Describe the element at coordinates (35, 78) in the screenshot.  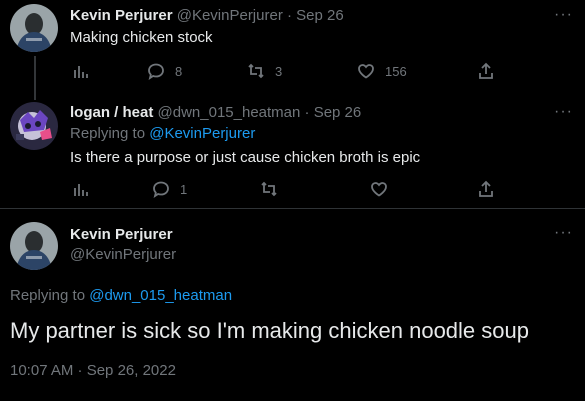
I see `thread-line` at that location.